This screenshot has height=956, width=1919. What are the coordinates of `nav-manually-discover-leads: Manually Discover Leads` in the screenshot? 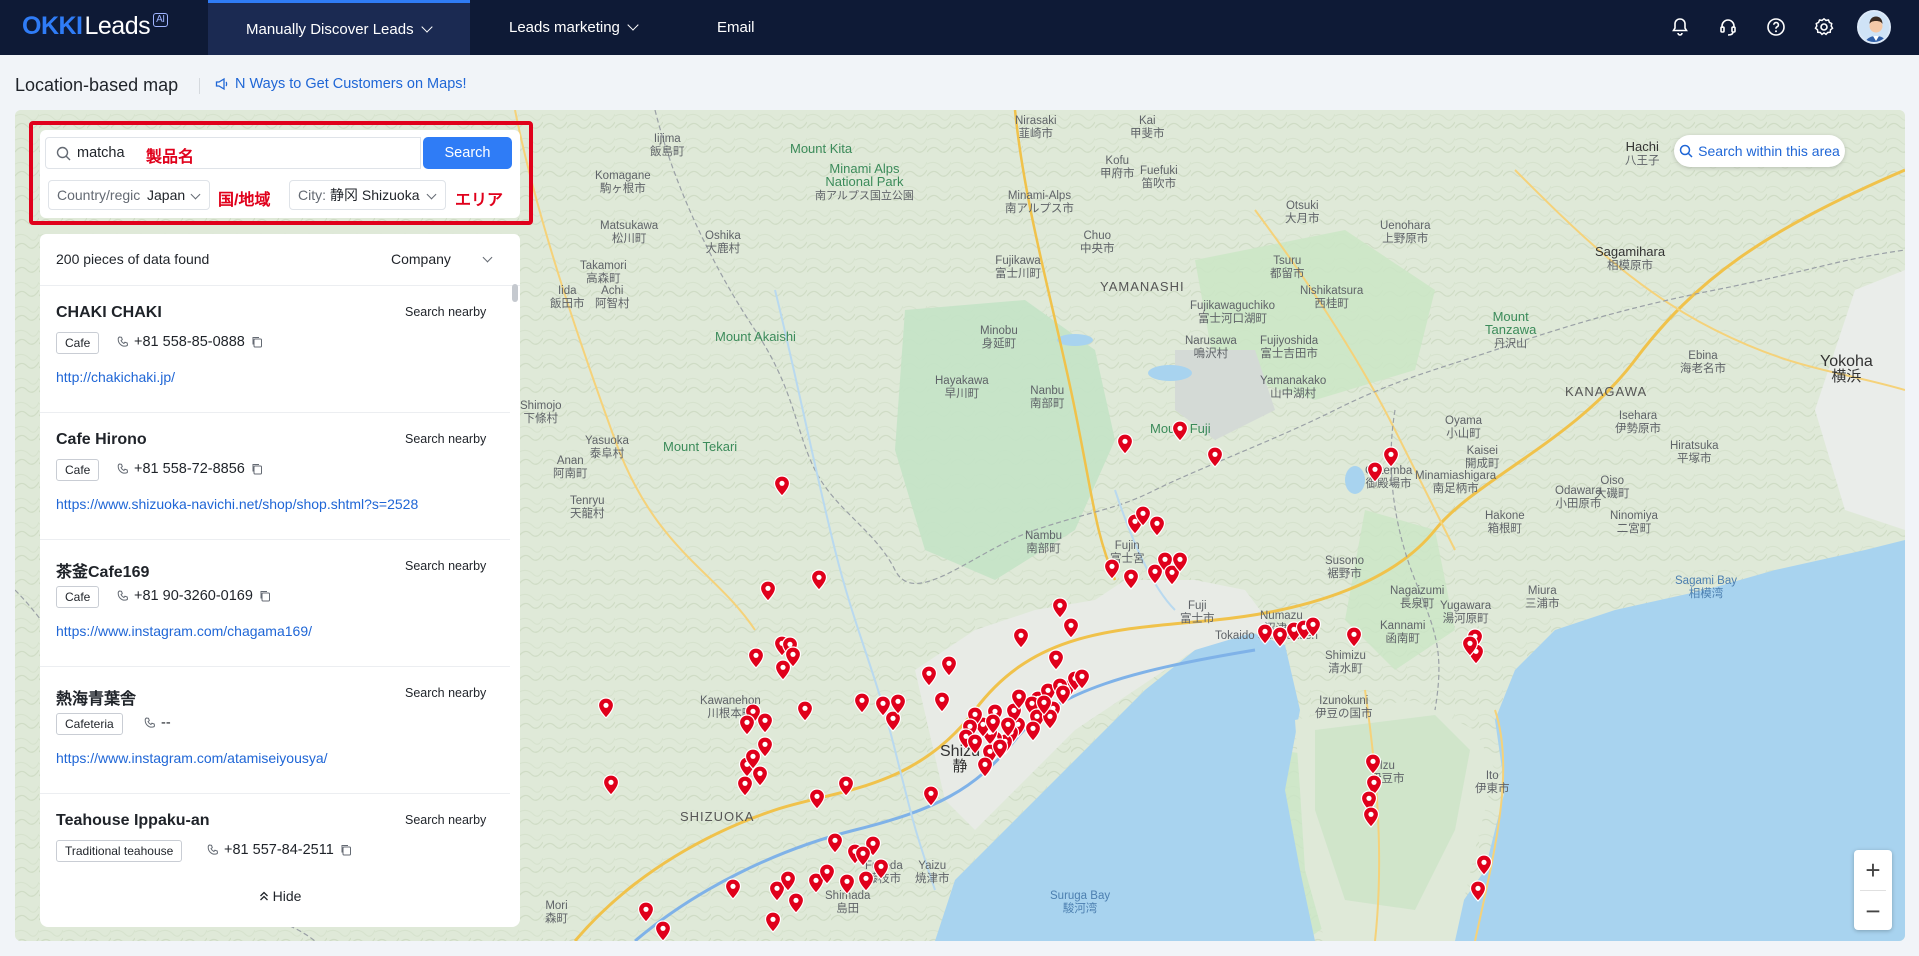 It's located at (339, 27).